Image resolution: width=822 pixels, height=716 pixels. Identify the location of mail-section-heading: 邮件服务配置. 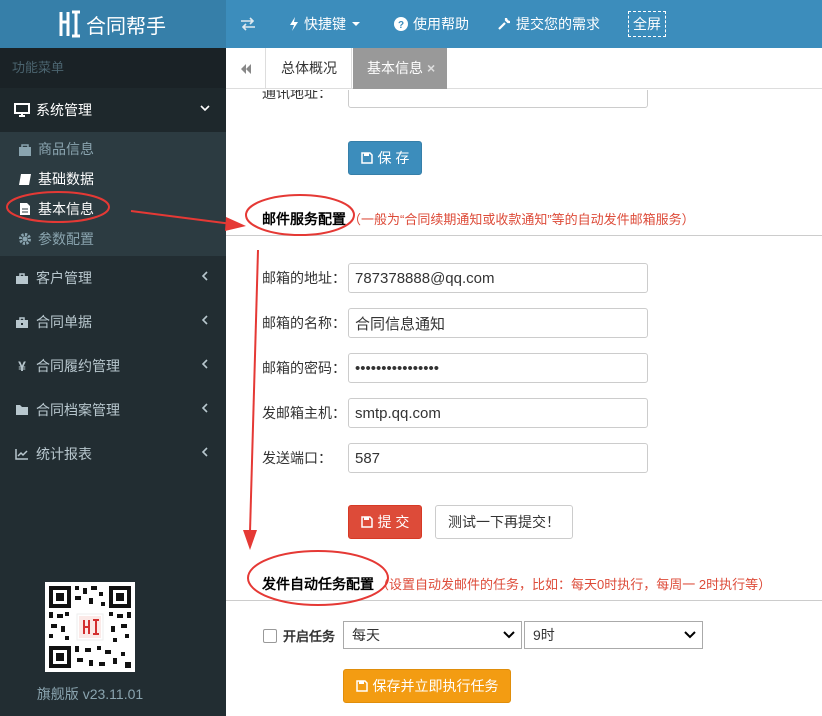
(304, 219).